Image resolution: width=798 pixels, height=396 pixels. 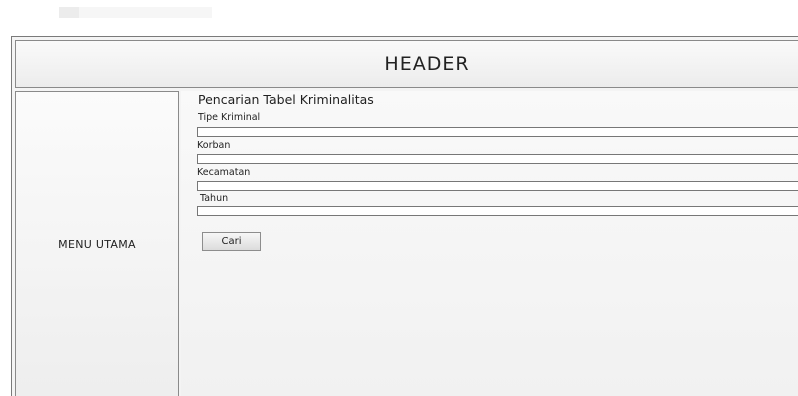 I want to click on header: HEADER, so click(x=406, y=64).